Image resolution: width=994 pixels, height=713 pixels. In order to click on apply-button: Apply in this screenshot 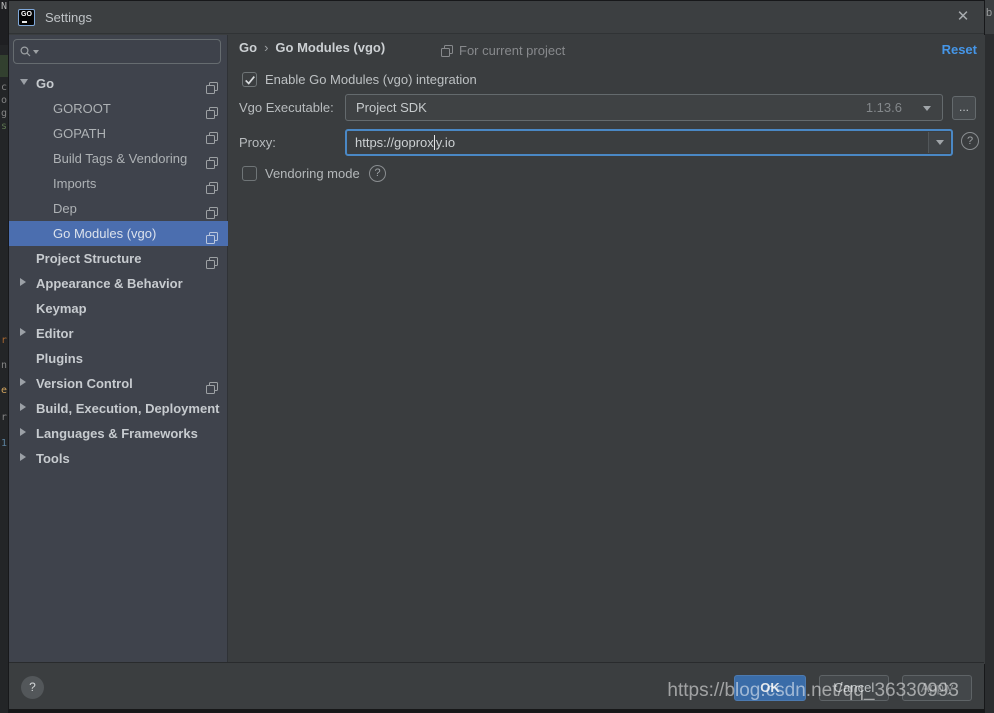, I will do `click(937, 688)`.